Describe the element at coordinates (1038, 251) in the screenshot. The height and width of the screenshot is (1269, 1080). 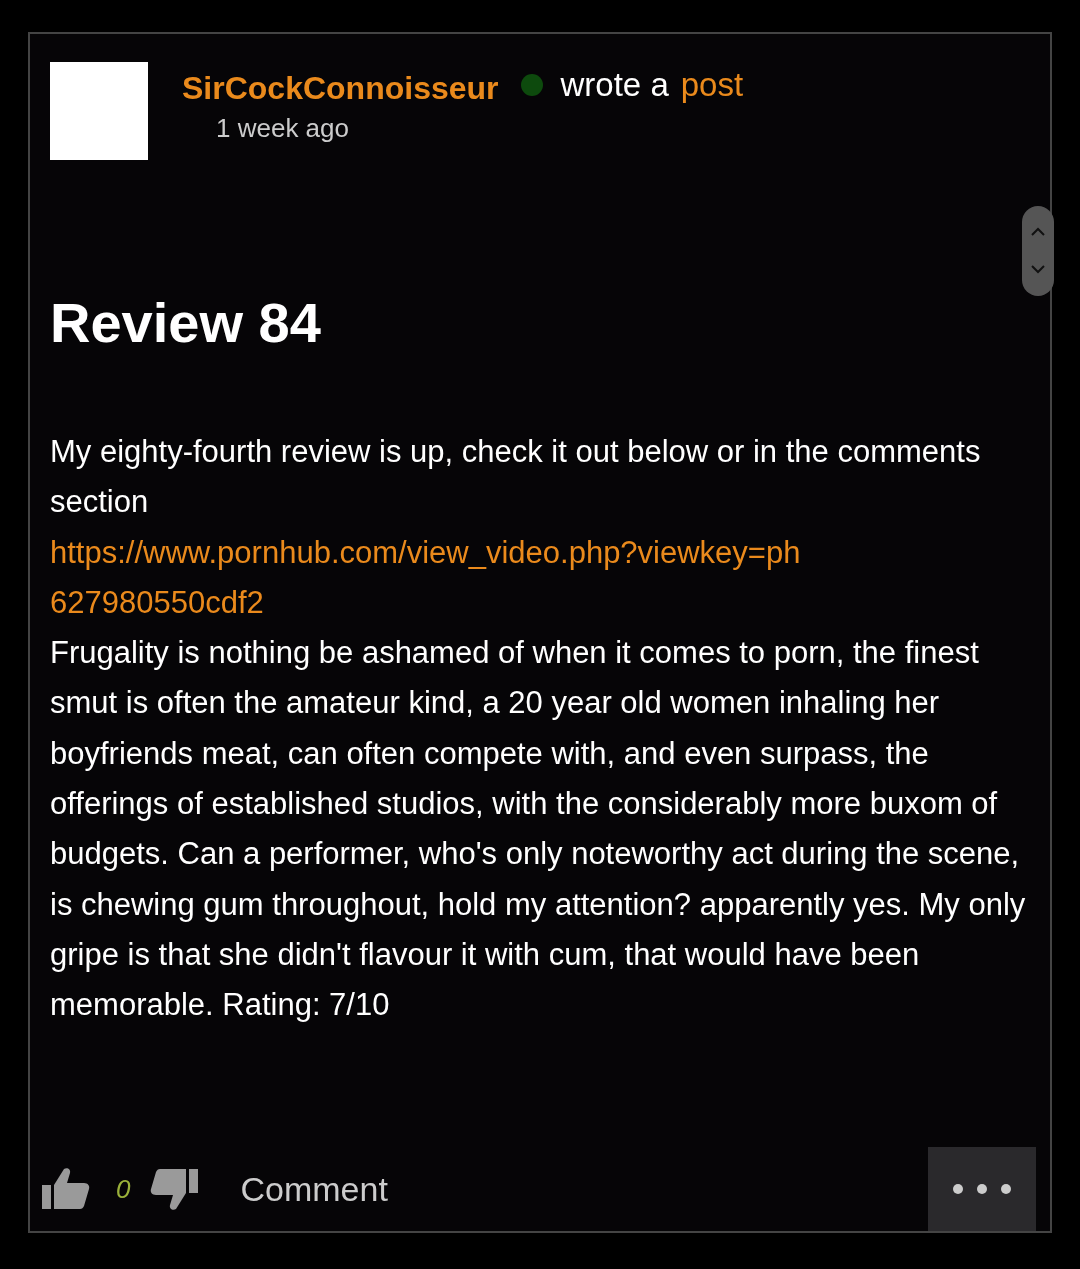
I see `scroll-handle` at that location.